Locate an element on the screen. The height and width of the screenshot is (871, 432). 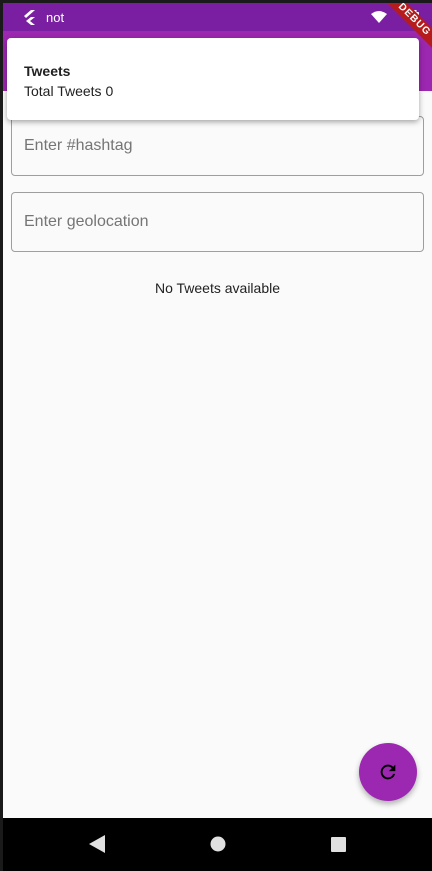
home-icon is located at coordinates (218, 844).